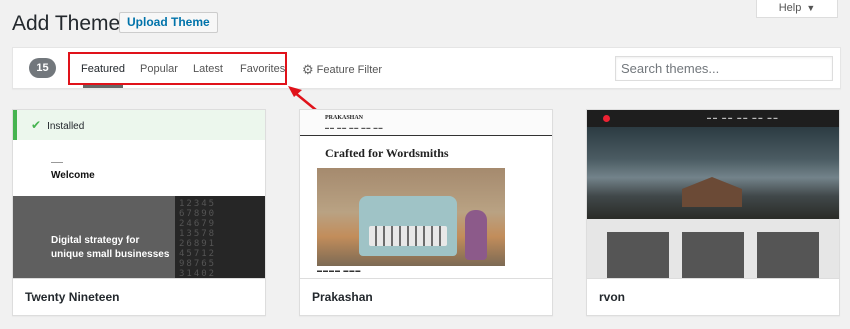 The width and height of the screenshot is (850, 329). I want to click on filter-tabs-highlight: Featured Popular Latest Favorites, so click(177, 70).